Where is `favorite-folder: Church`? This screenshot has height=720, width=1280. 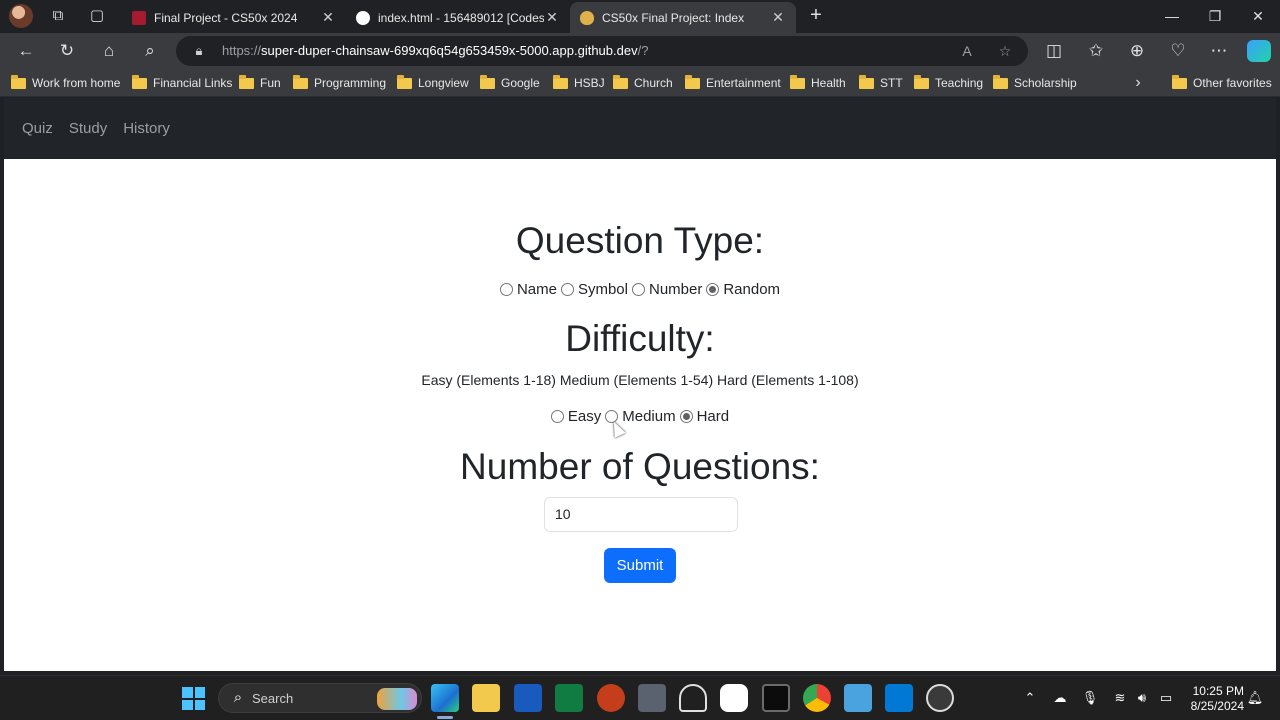
favorite-folder: Church is located at coordinates (643, 83).